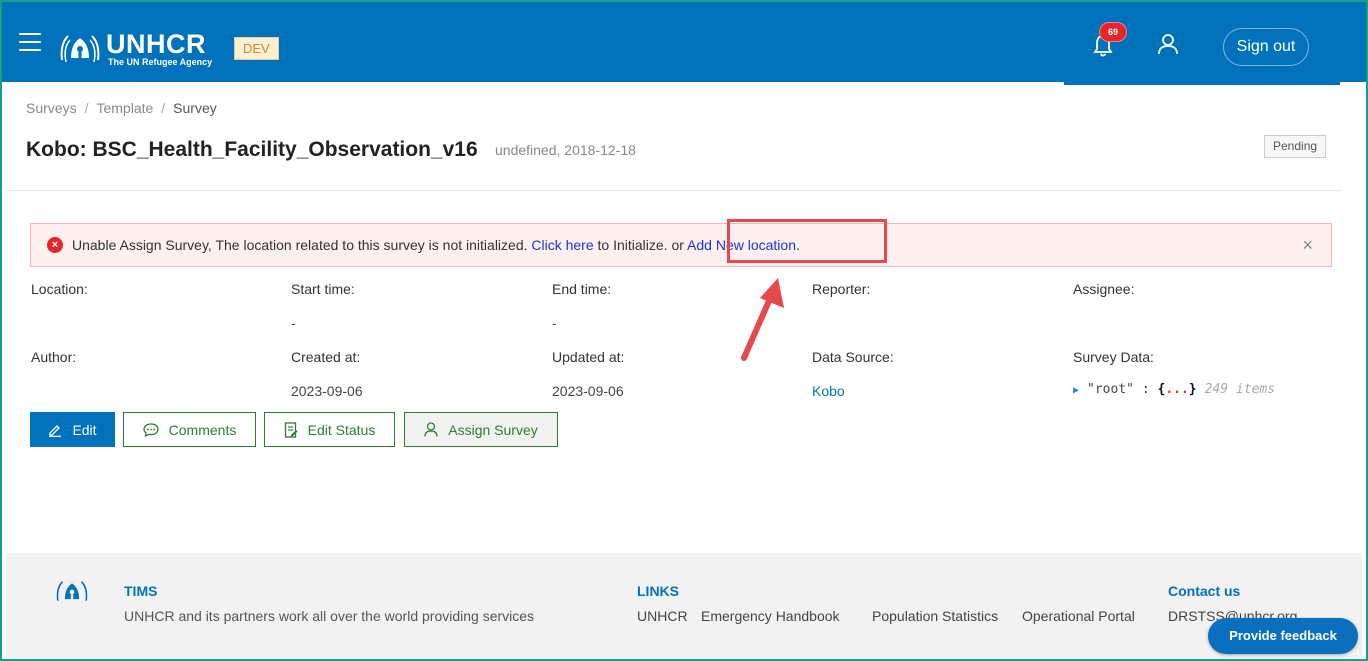  What do you see at coordinates (1192, 389) in the screenshot?
I see `json-close-brace: }` at bounding box center [1192, 389].